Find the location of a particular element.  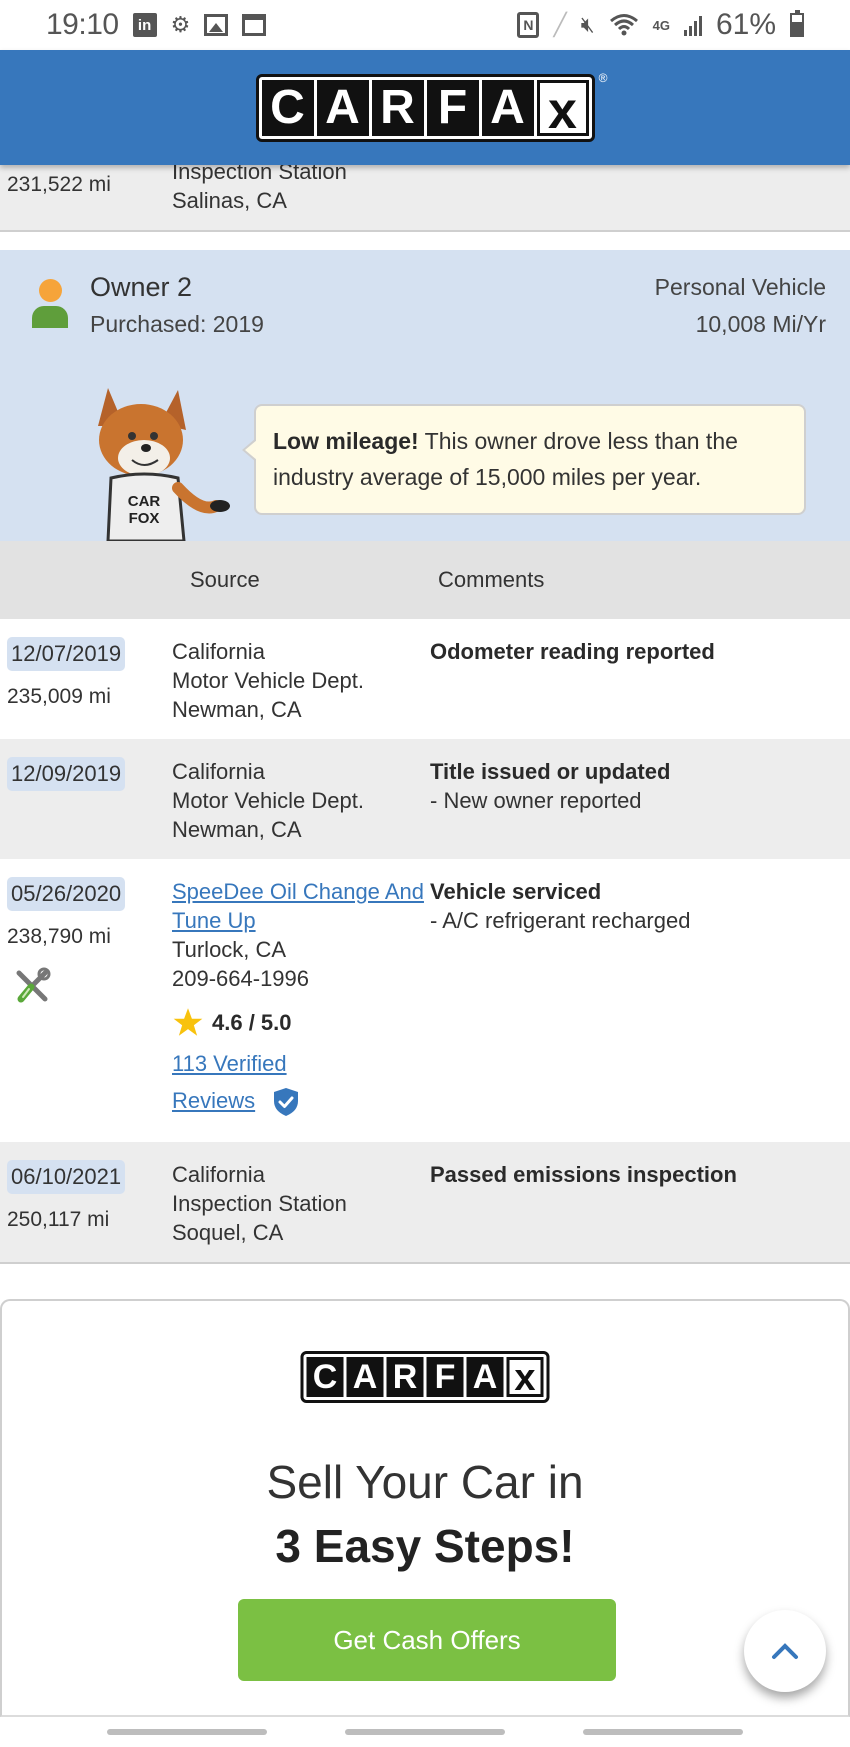

comments-cell: Passed emissions inspection is located at coordinates (640, 1211).